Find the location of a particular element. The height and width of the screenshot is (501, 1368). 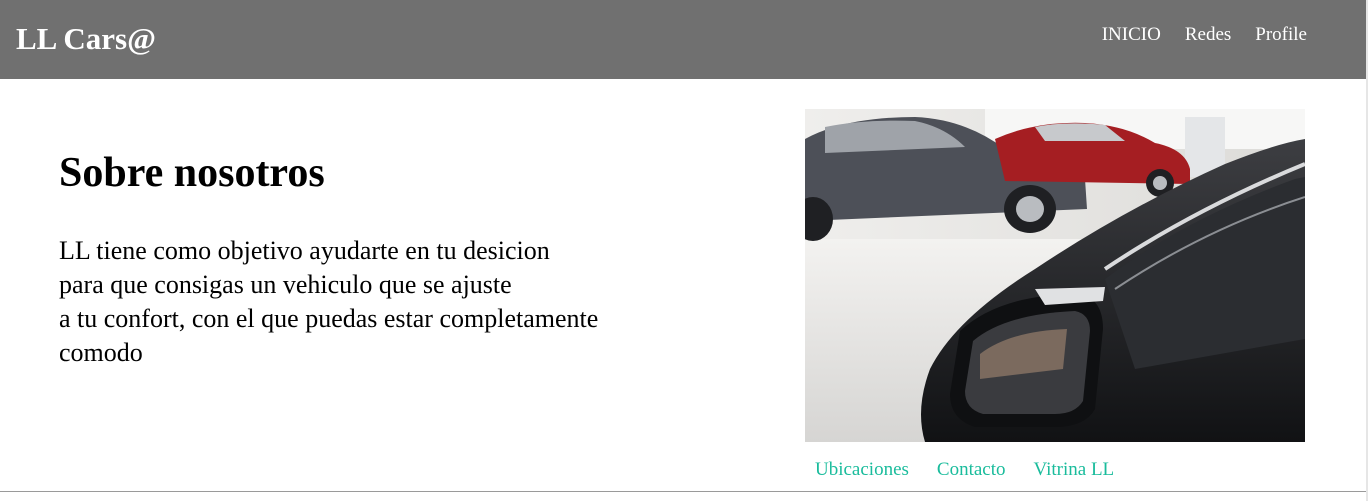

brand-logo-text: LL Cars@ is located at coordinates (86, 39).